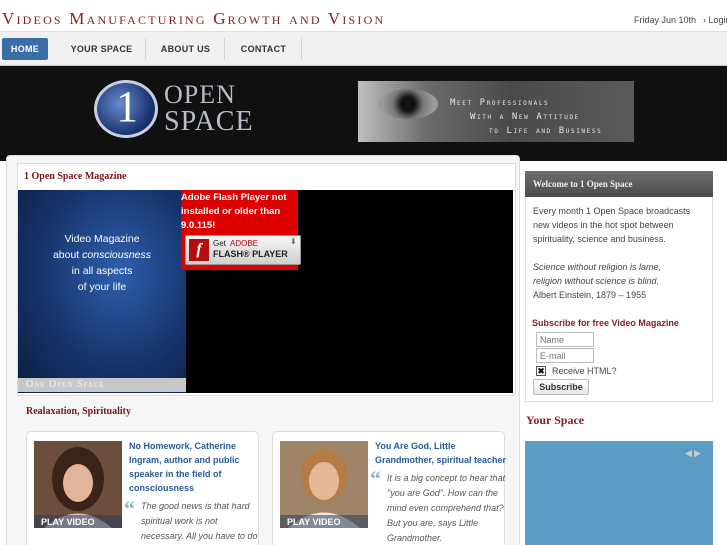 This screenshot has width=727, height=545. I want to click on video-quote-line: But you are, says Little, so click(433, 523).